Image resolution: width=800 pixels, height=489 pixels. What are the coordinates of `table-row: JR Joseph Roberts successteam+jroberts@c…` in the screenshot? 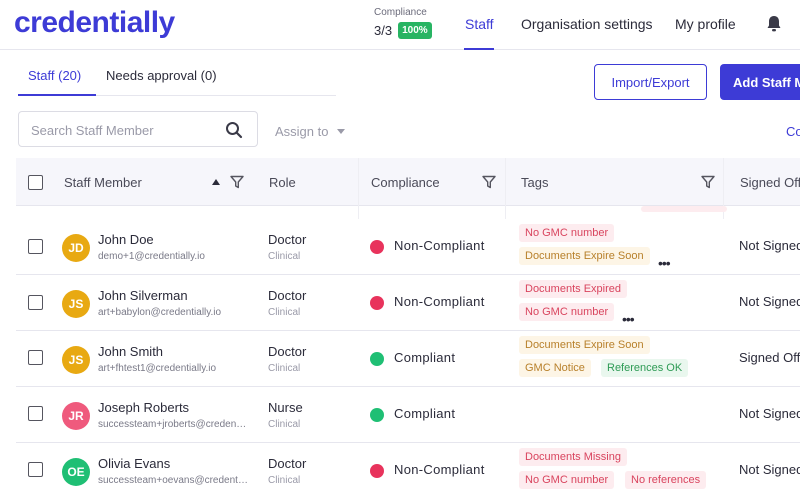 It's located at (408, 415).